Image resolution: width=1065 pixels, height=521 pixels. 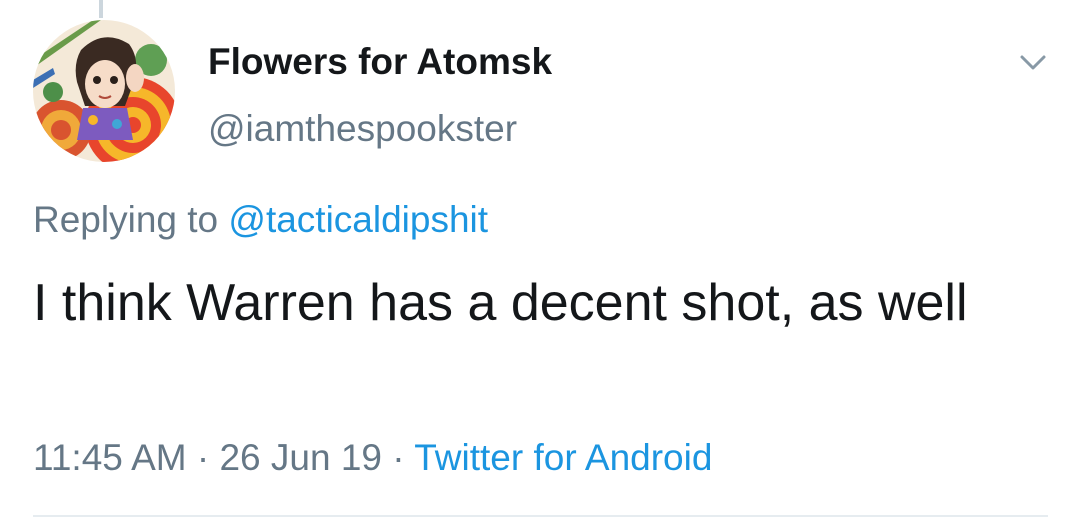 What do you see at coordinates (126, 219) in the screenshot?
I see `reply-prefix: Replying to` at bounding box center [126, 219].